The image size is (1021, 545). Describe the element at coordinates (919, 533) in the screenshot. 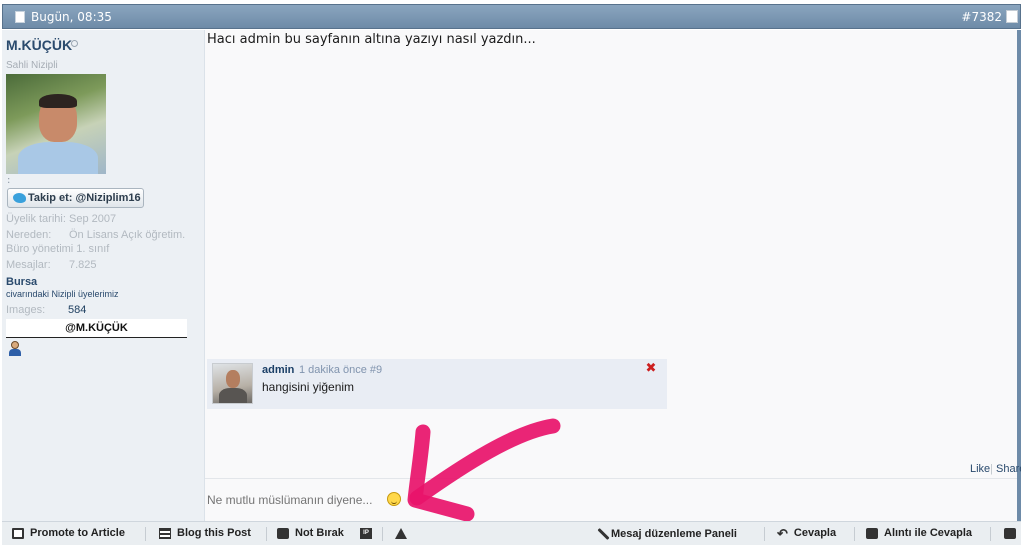

I see `quote-reply-button: Alıntı ile Cevapla` at that location.